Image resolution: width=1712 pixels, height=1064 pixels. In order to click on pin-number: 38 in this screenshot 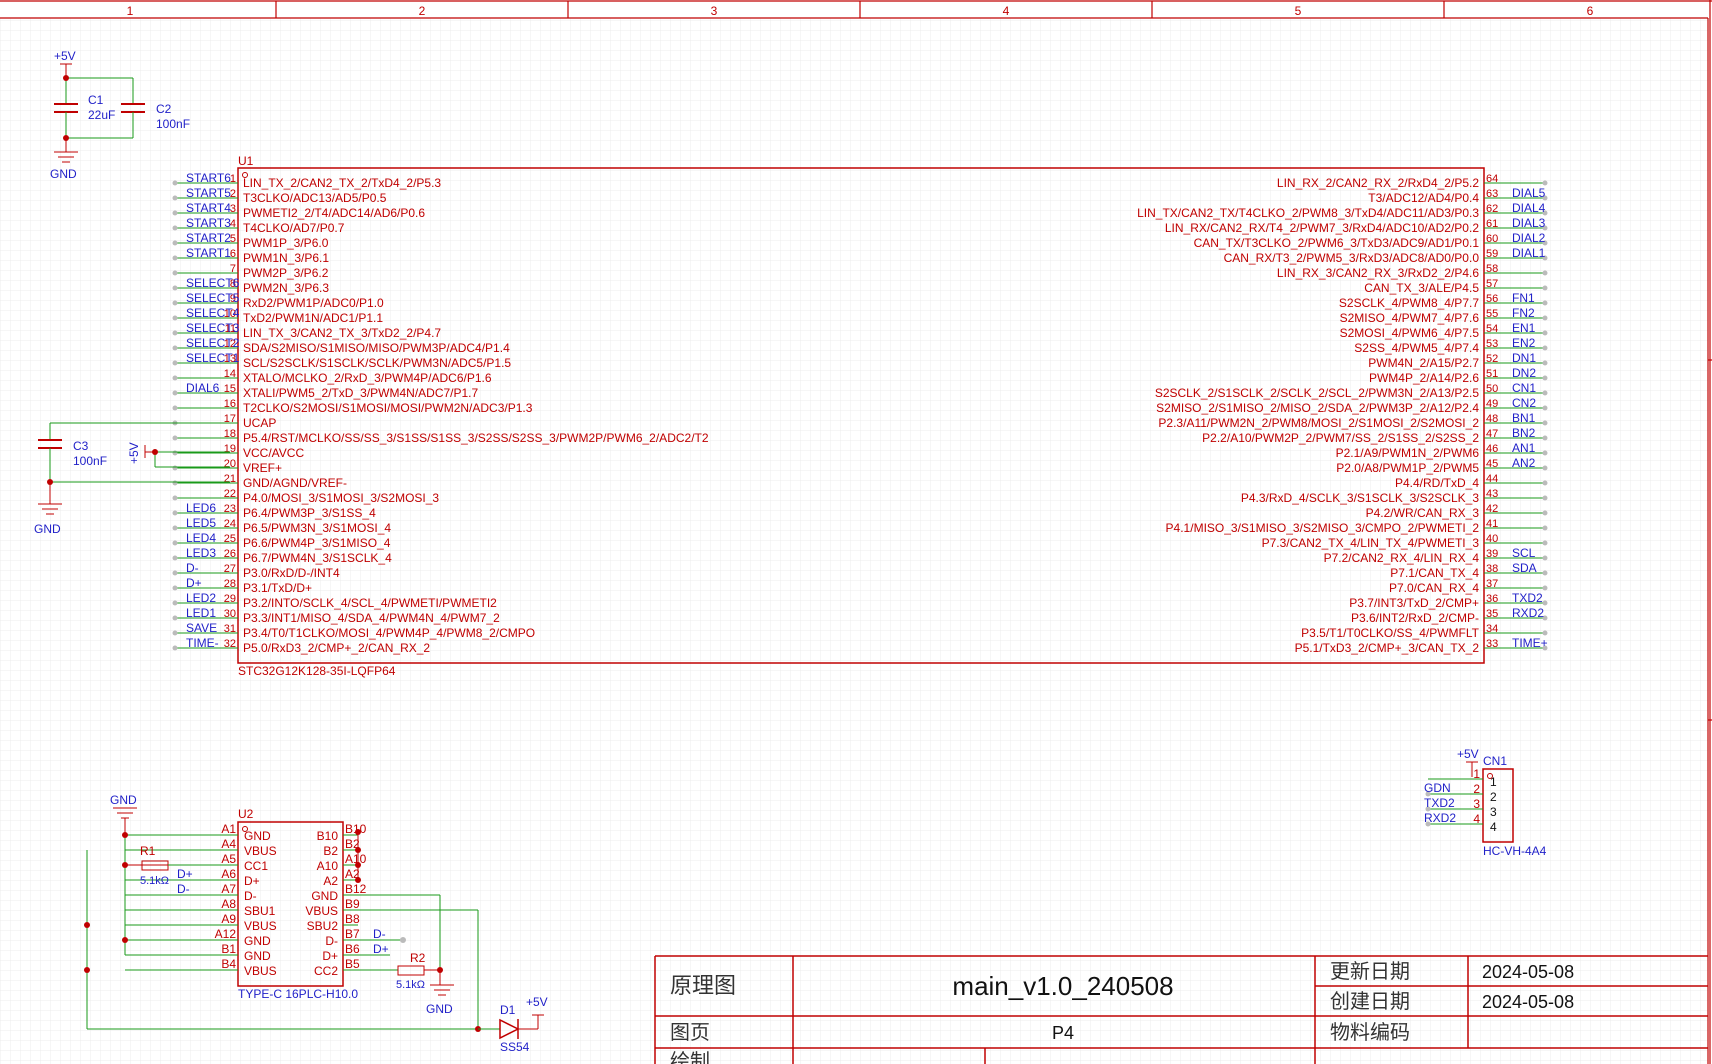, I will do `click(1492, 569)`.